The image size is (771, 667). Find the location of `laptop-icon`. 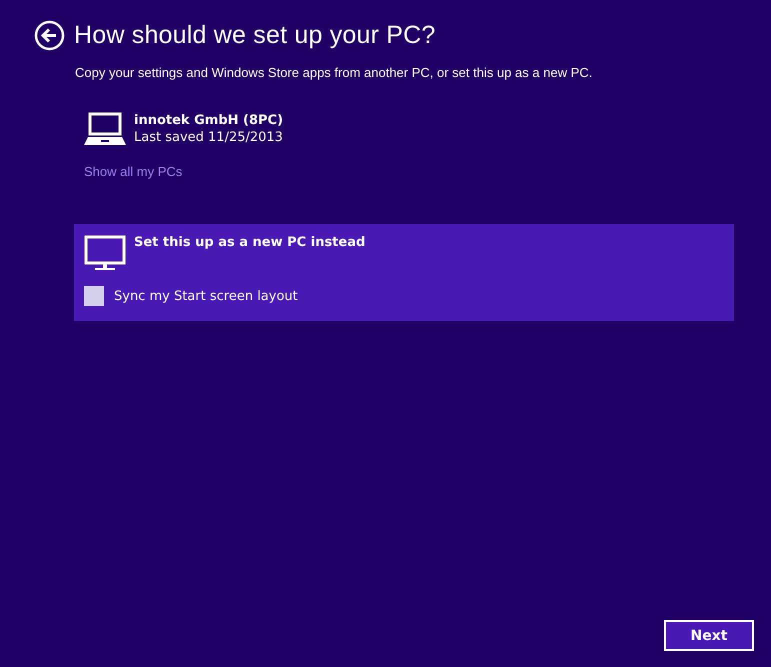

laptop-icon is located at coordinates (105, 129).